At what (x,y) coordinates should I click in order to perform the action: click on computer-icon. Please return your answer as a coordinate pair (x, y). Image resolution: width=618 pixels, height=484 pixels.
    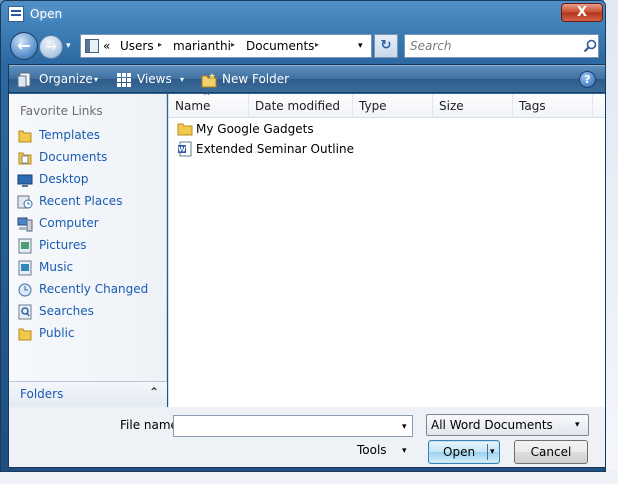
    Looking at the image, I should click on (25, 224).